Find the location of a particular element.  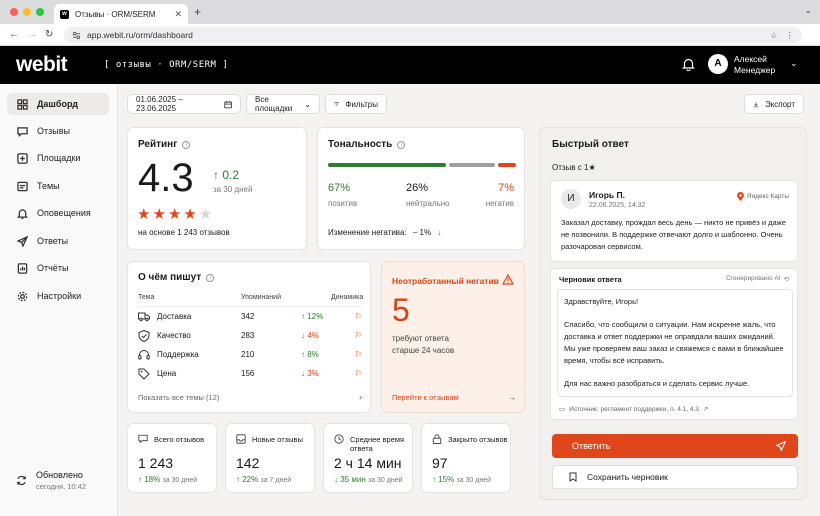

reply-button: Ответить is located at coordinates (675, 446).